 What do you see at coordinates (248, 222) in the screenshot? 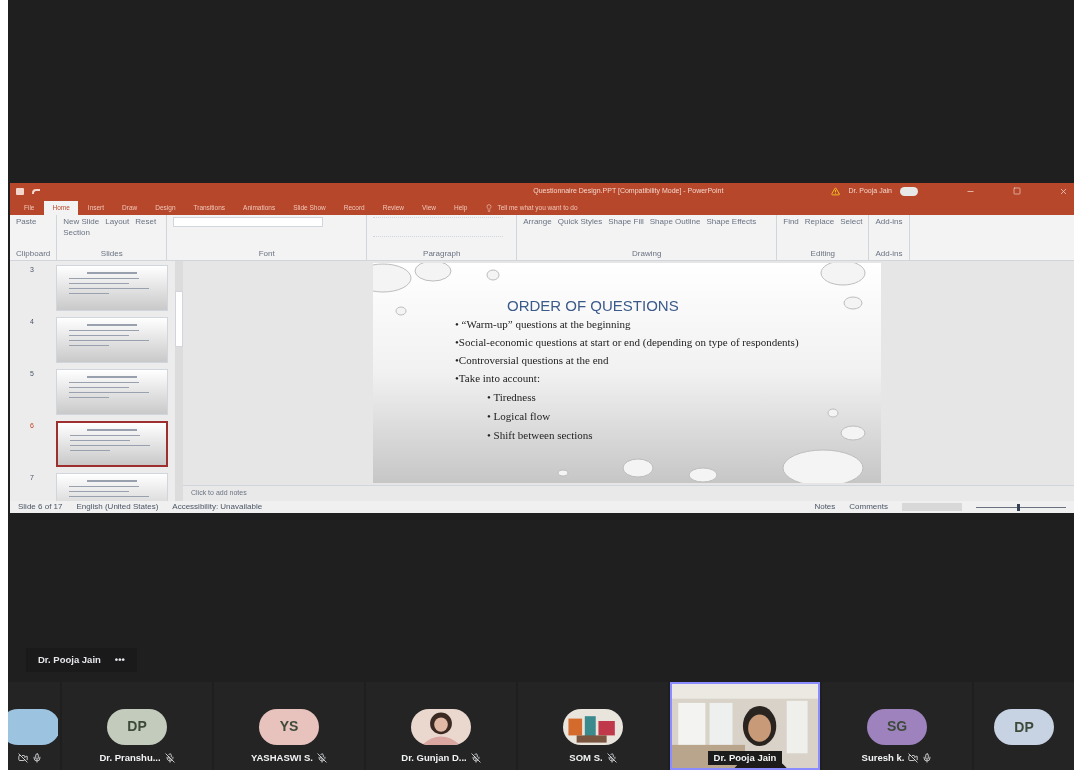
I see `font-name-field` at bounding box center [248, 222].